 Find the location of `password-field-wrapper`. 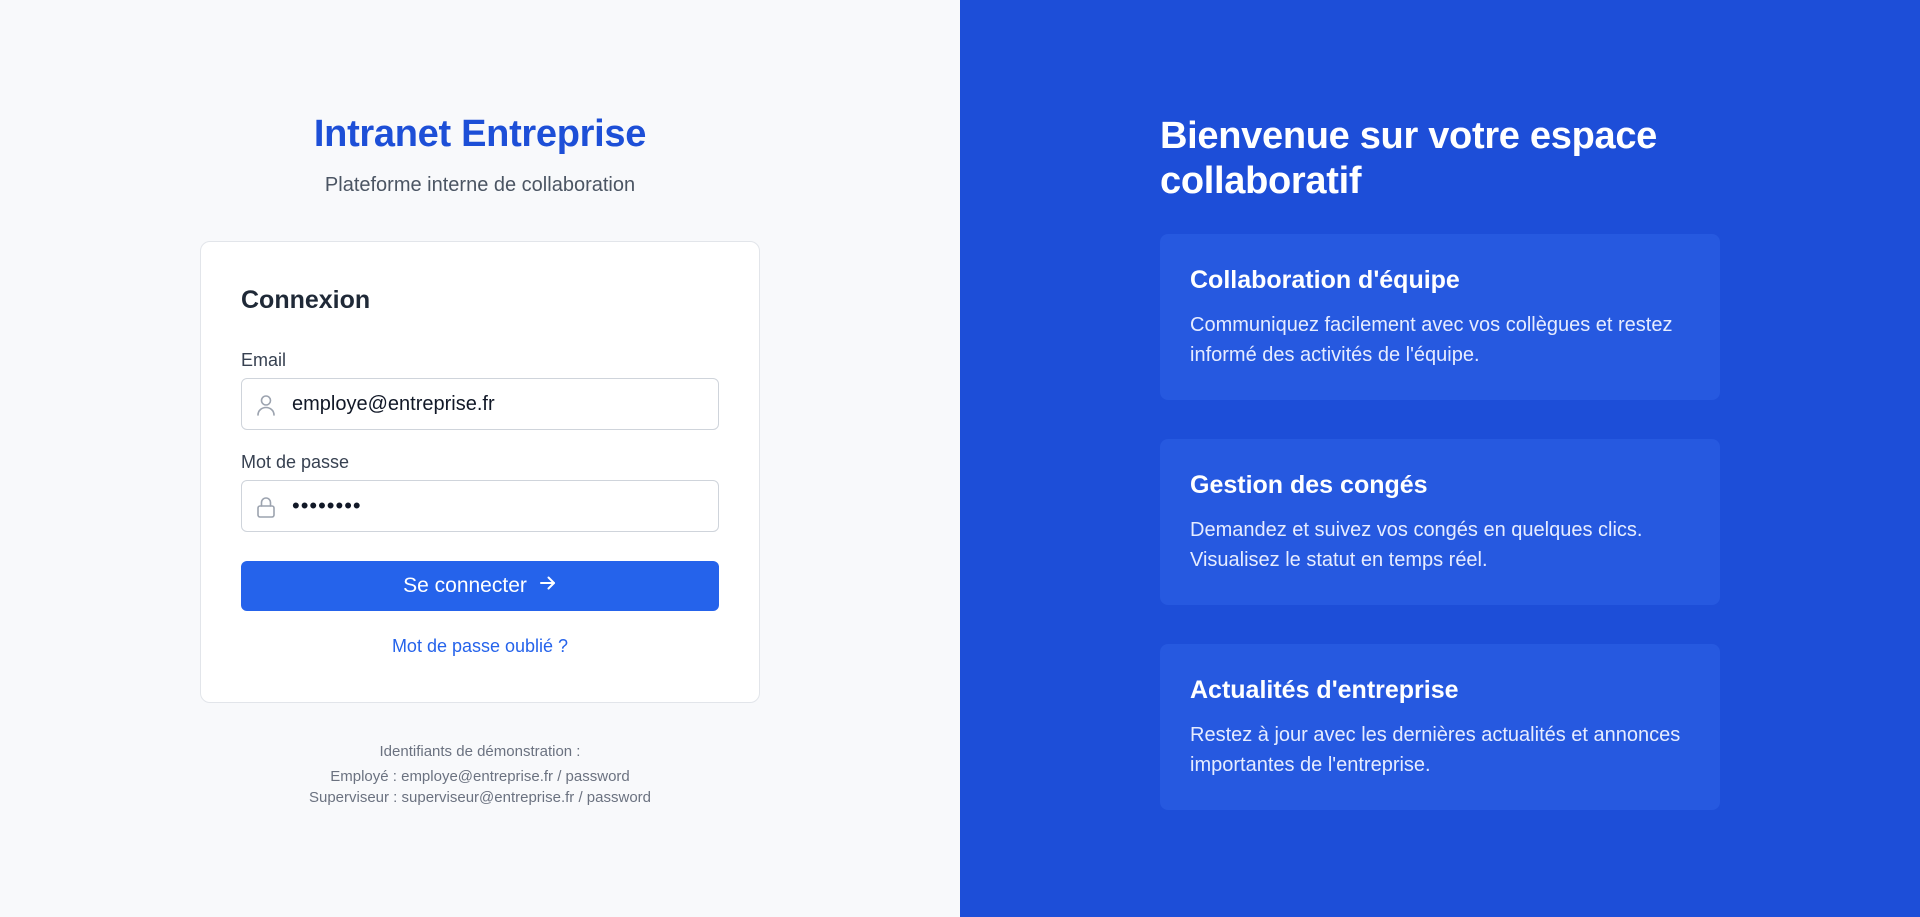

password-field-wrapper is located at coordinates (480, 506).